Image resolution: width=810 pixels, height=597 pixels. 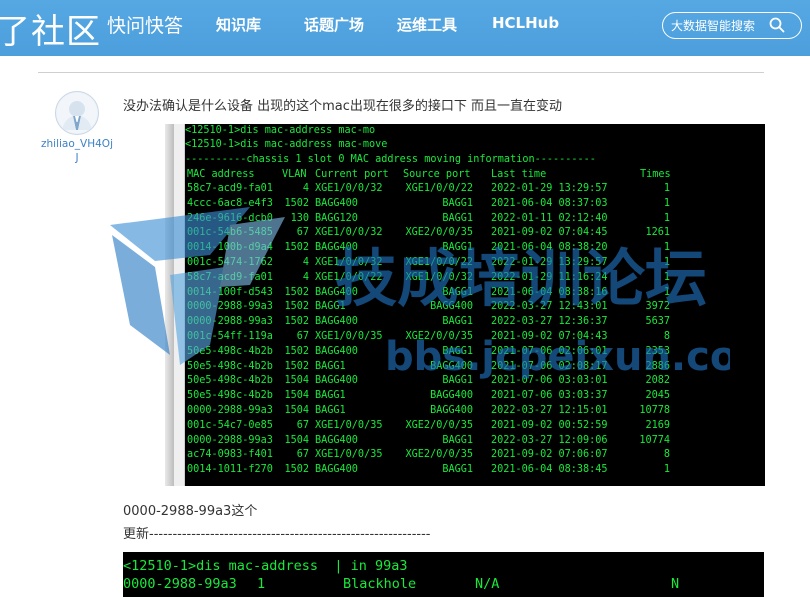 What do you see at coordinates (549, 396) in the screenshot?
I see `terminal-table-cell: 2021-07-06 03:03:37` at bounding box center [549, 396].